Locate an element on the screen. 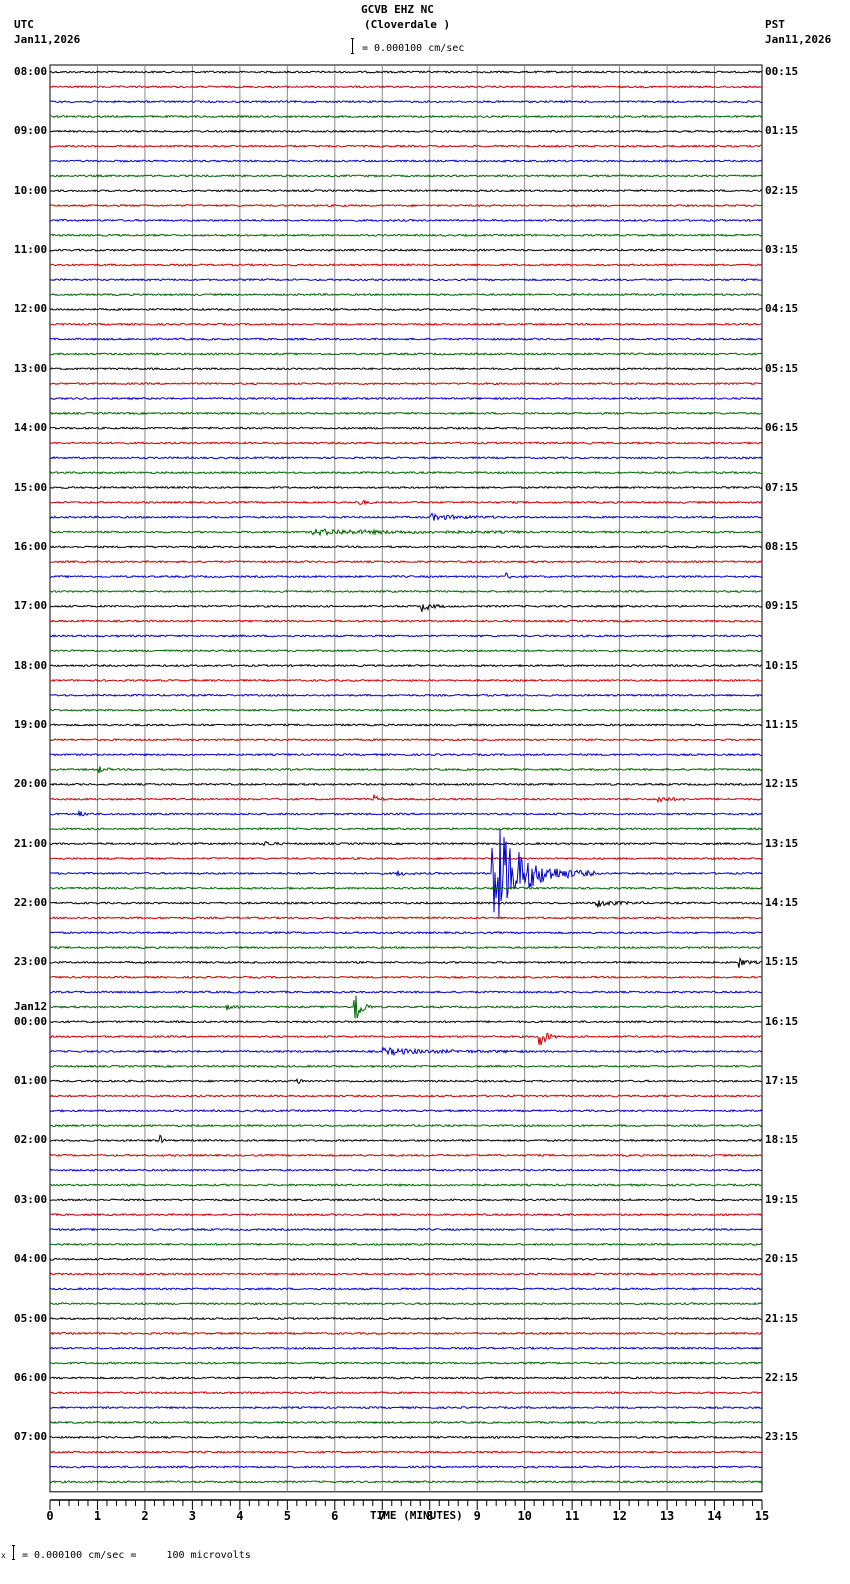 The image size is (850, 1584). pst-hour-label: 03:15 is located at coordinates (782, 250).